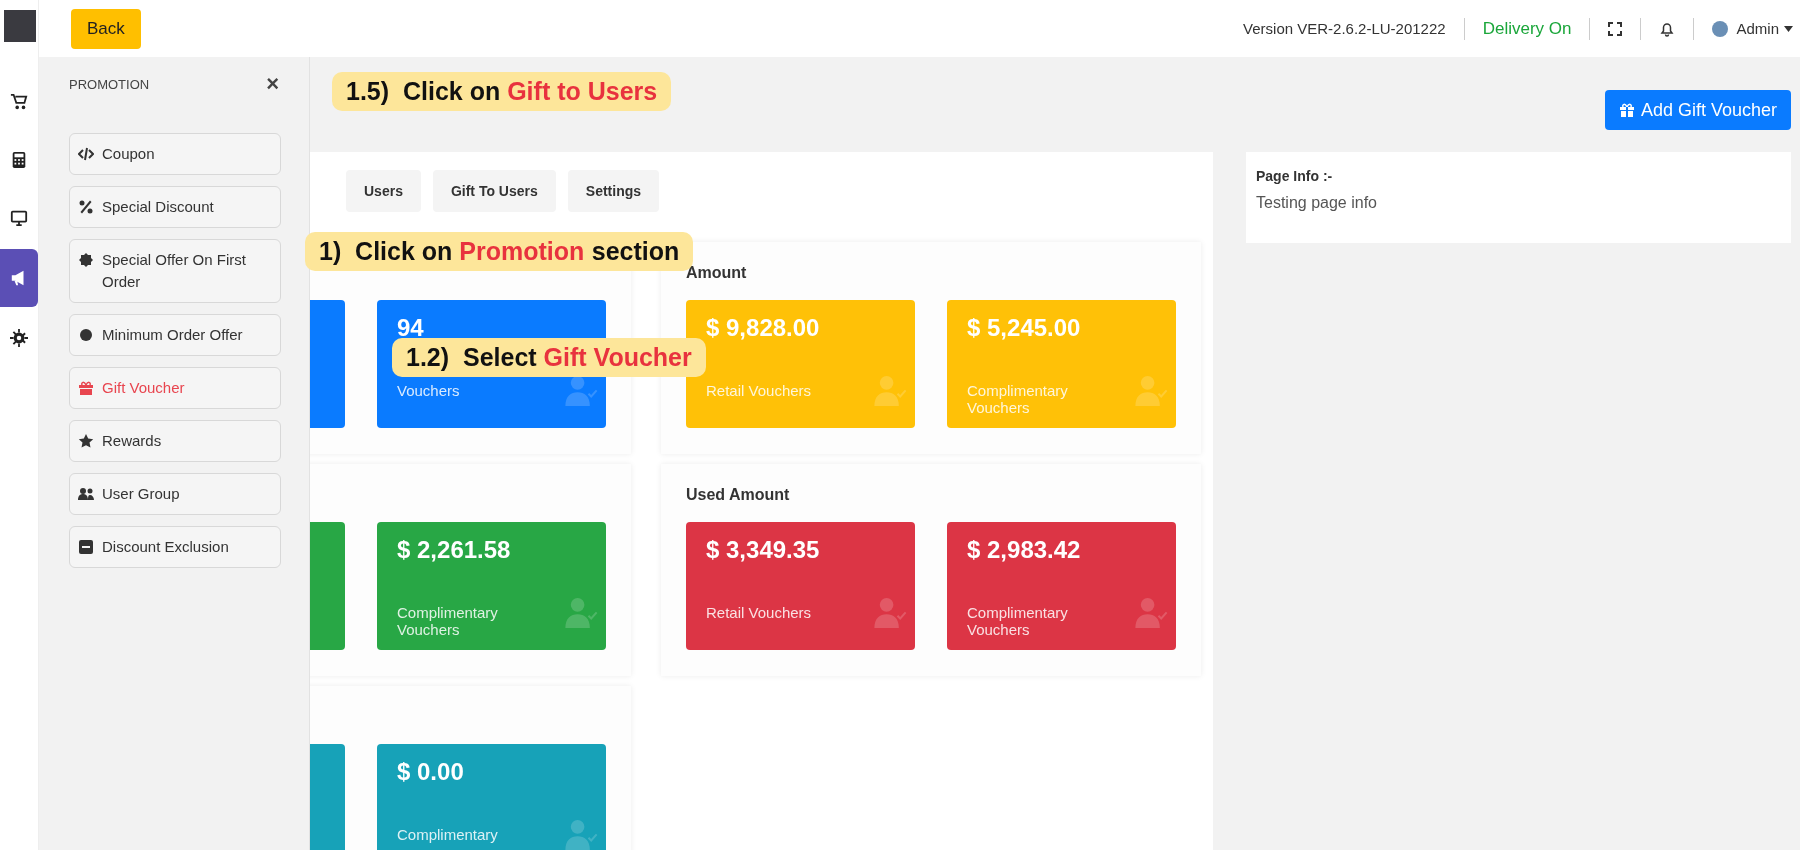  What do you see at coordinates (175, 271) in the screenshot?
I see `menu-item: Special Offer On First Order` at bounding box center [175, 271].